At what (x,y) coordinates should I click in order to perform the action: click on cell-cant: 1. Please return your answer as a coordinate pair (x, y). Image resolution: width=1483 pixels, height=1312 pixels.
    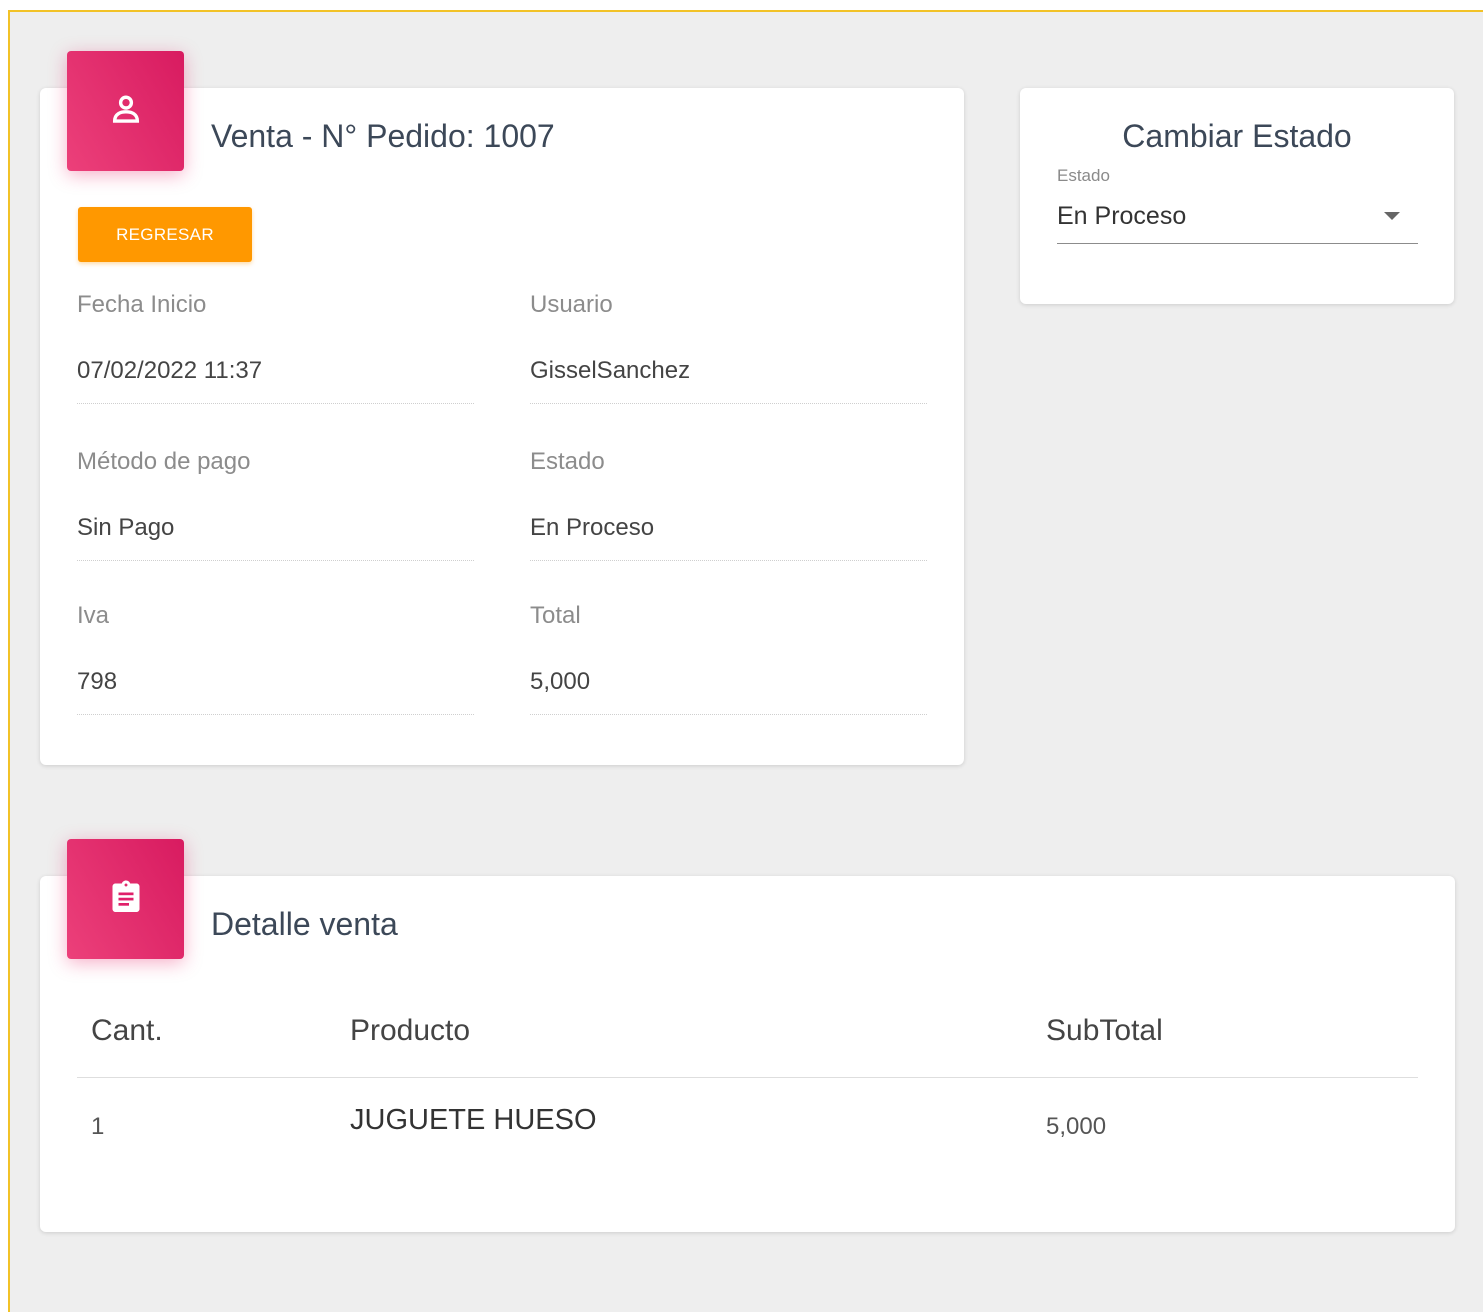
    Looking at the image, I should click on (98, 1126).